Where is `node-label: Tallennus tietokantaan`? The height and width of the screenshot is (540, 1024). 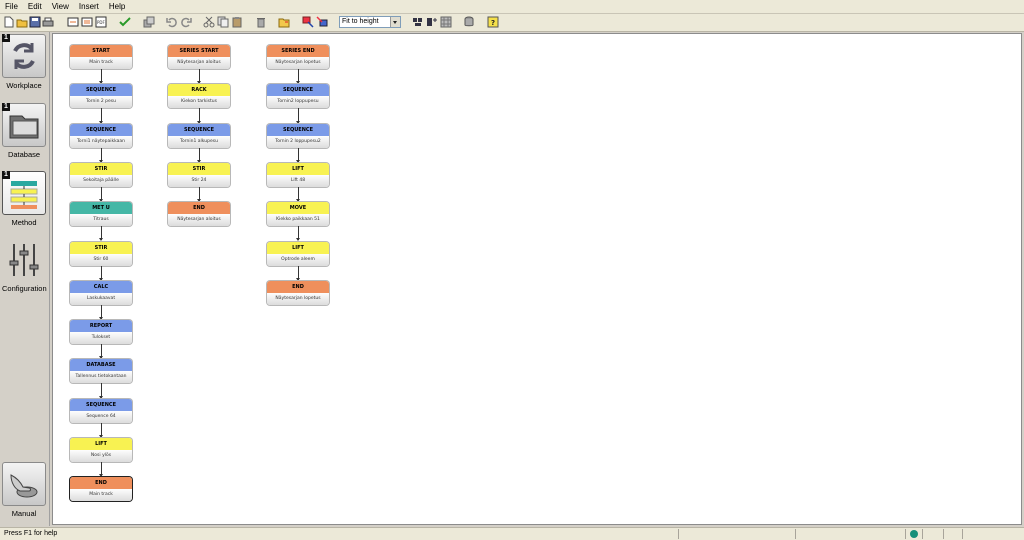 node-label: Tallennus tietokantaan is located at coordinates (101, 377).